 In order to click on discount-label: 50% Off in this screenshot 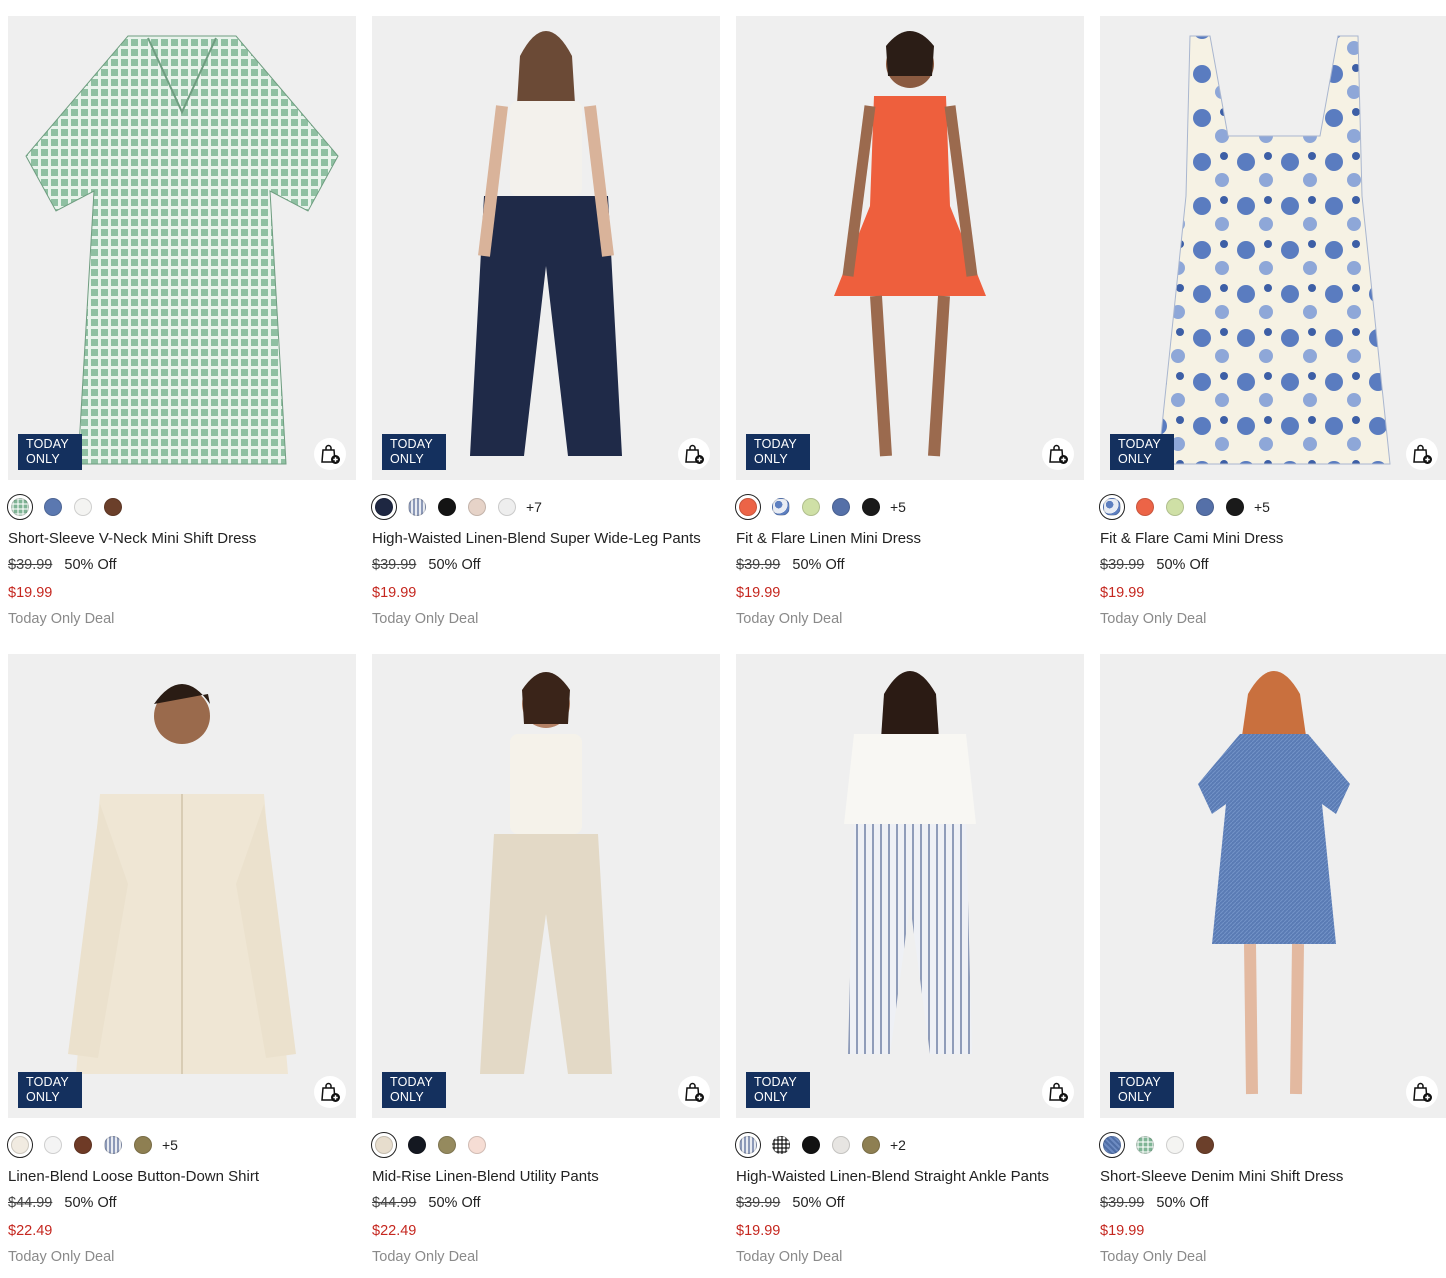, I will do `click(818, 565)`.